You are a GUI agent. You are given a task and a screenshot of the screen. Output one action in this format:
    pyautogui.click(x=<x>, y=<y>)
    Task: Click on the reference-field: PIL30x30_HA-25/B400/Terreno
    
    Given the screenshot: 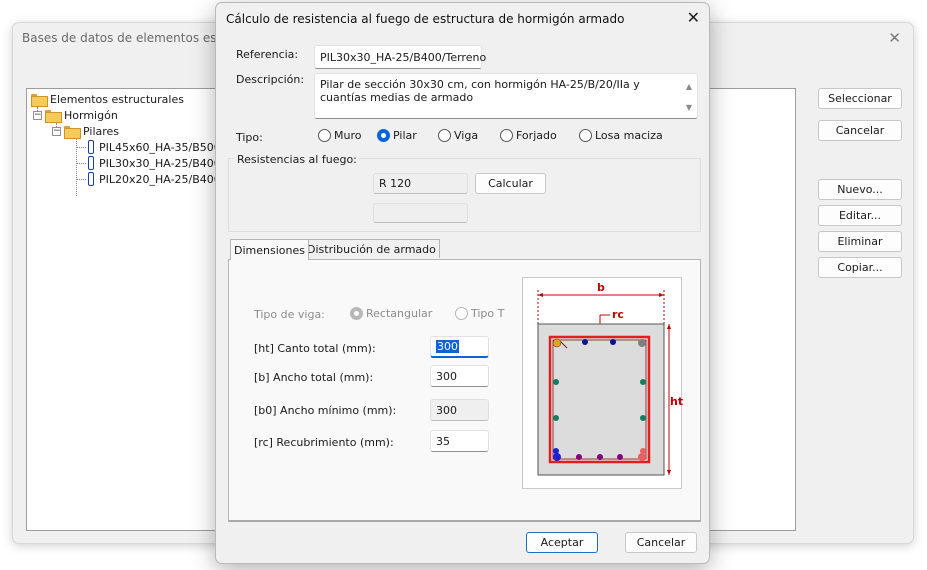 What is the action you would take?
    pyautogui.click(x=400, y=57)
    